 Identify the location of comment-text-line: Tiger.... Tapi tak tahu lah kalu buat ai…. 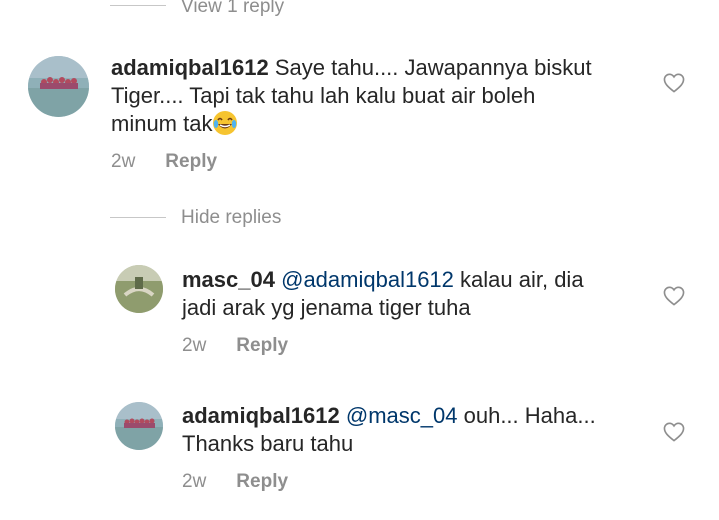
(323, 95).